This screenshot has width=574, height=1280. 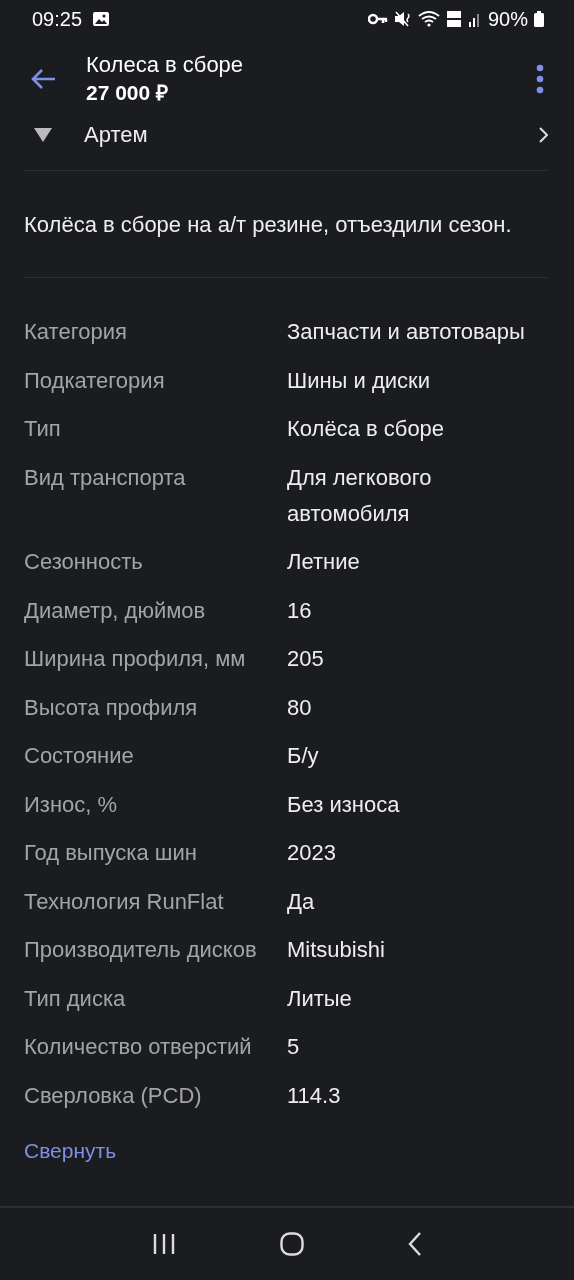 I want to click on home-icon, so click(x=292, y=1244).